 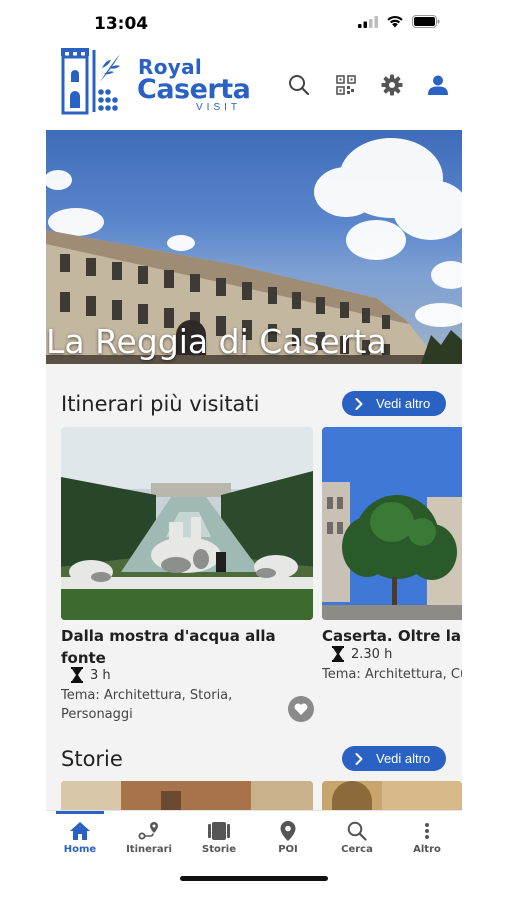 I want to click on nav-item-cerca: Cerca, so click(x=357, y=838).